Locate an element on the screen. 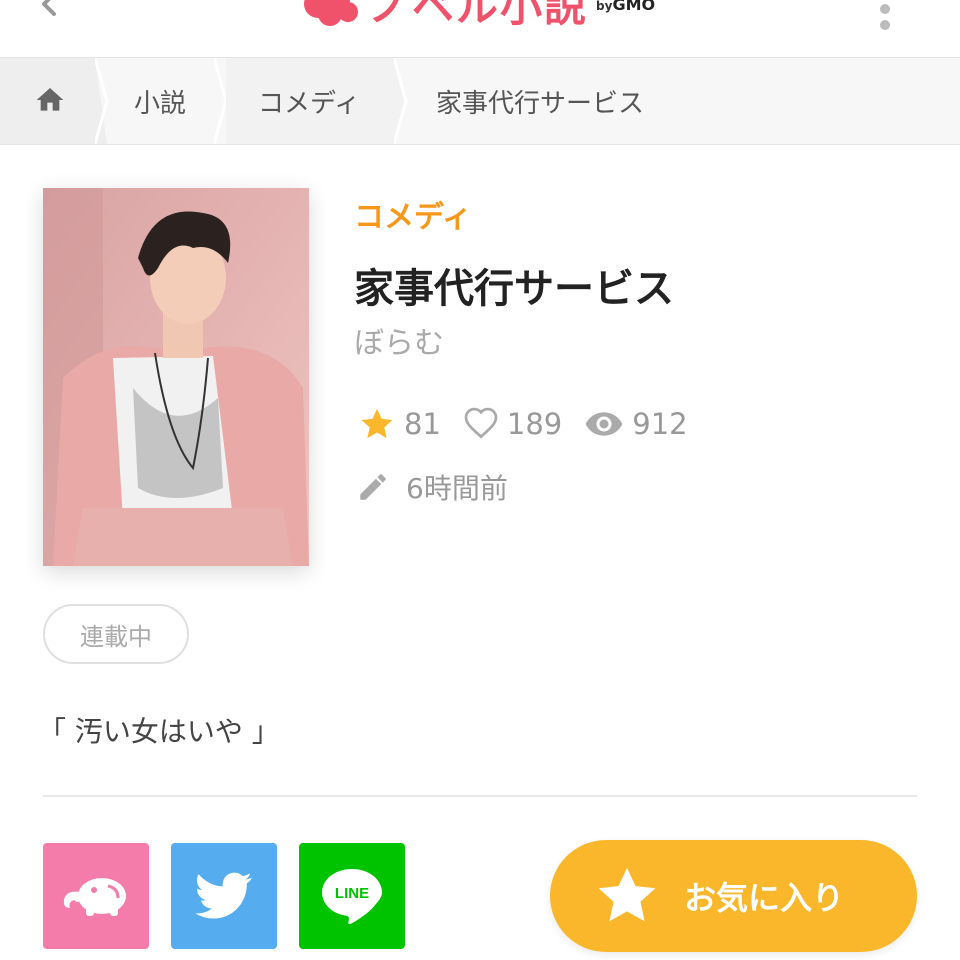 This screenshot has width=960, height=960. view-count: 912 is located at coordinates (636, 424).